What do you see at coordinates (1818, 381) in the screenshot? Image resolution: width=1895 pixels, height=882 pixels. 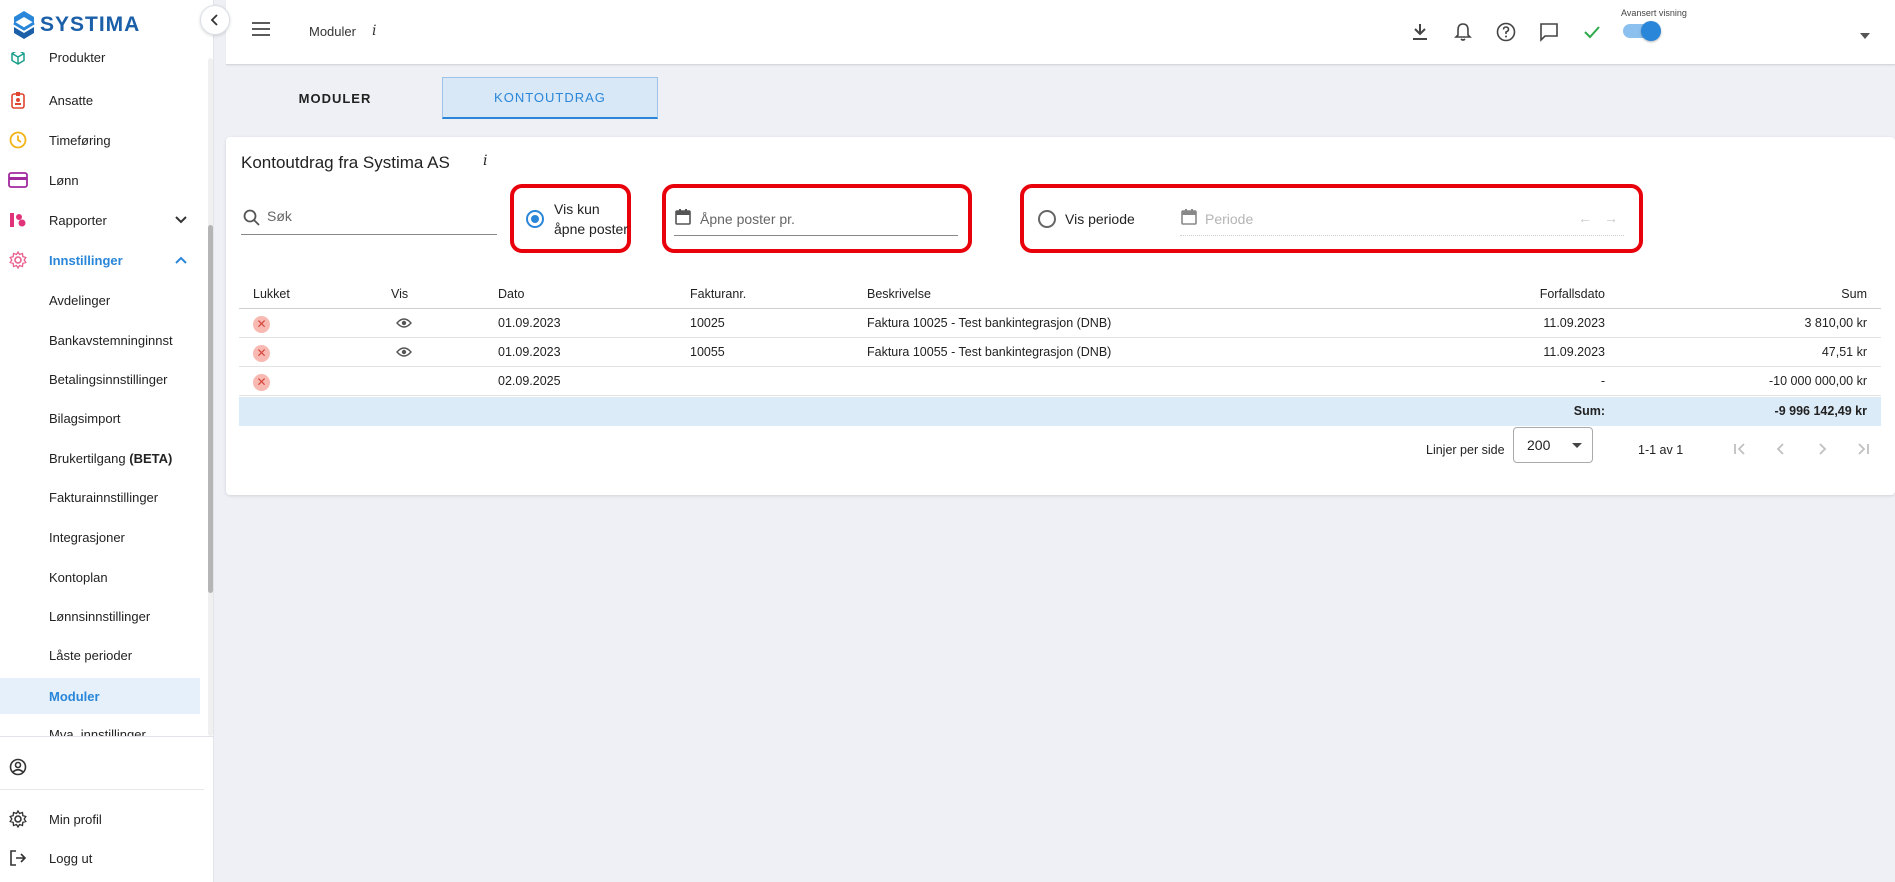 I see `cell-sum: -10 000 000,00 kr` at bounding box center [1818, 381].